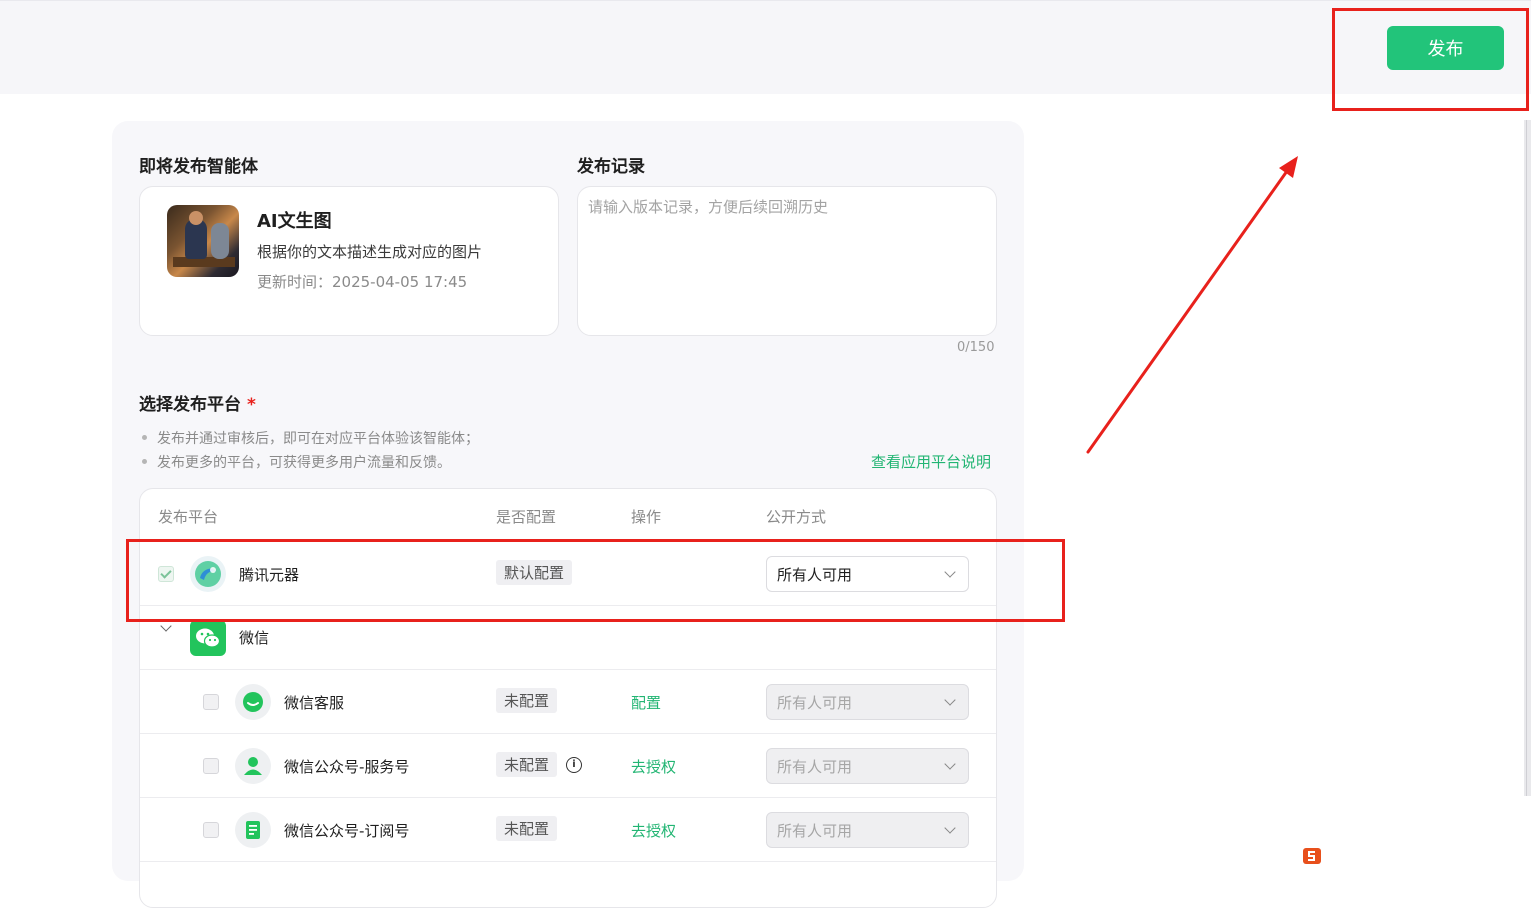 This screenshot has height=908, width=1531. Describe the element at coordinates (188, 517) in the screenshot. I see `column-header-platform: 发布平台` at that location.